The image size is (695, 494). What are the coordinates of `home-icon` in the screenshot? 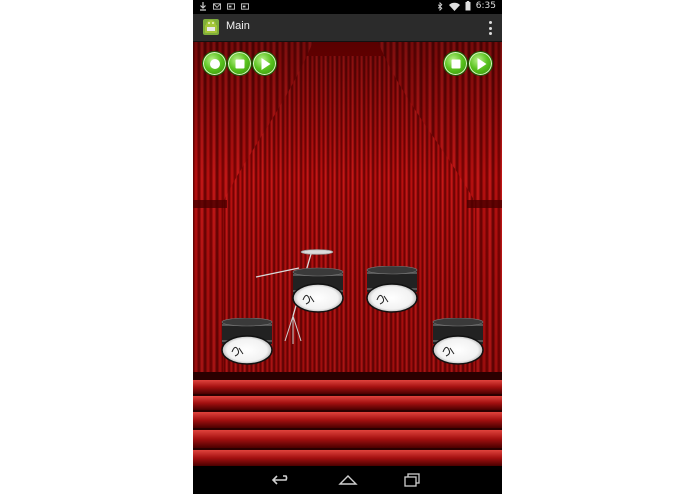 It's located at (348, 480).